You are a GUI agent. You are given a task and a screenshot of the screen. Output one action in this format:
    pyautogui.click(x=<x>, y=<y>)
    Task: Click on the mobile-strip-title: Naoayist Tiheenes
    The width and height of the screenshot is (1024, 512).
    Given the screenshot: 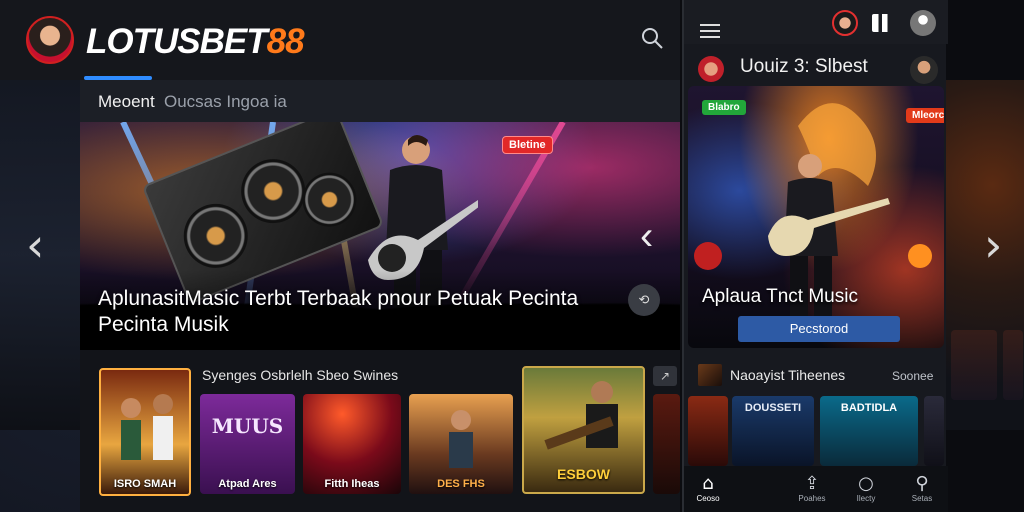 What is the action you would take?
    pyautogui.click(x=788, y=375)
    